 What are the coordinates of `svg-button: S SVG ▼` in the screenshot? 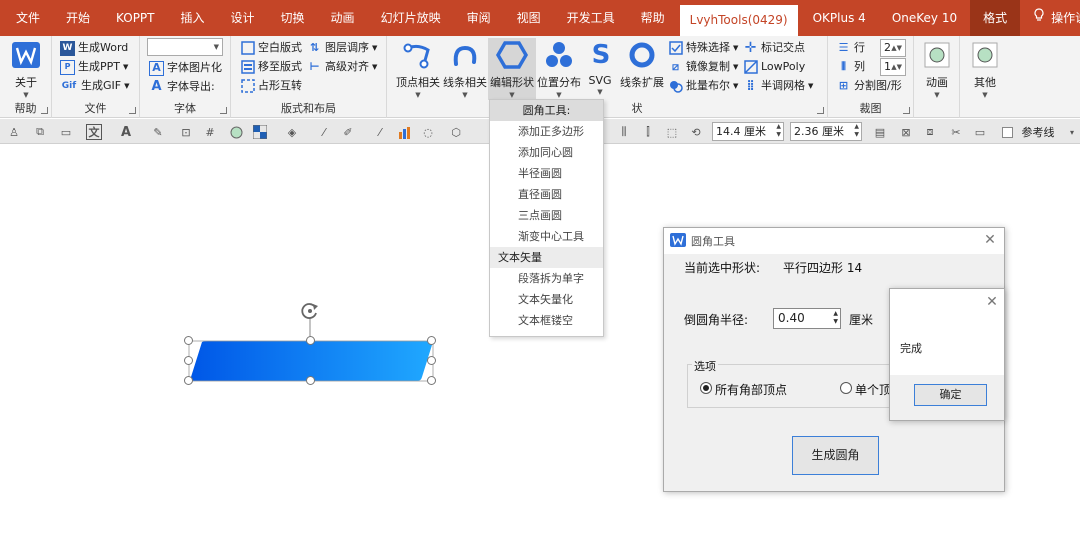 It's located at (600, 67).